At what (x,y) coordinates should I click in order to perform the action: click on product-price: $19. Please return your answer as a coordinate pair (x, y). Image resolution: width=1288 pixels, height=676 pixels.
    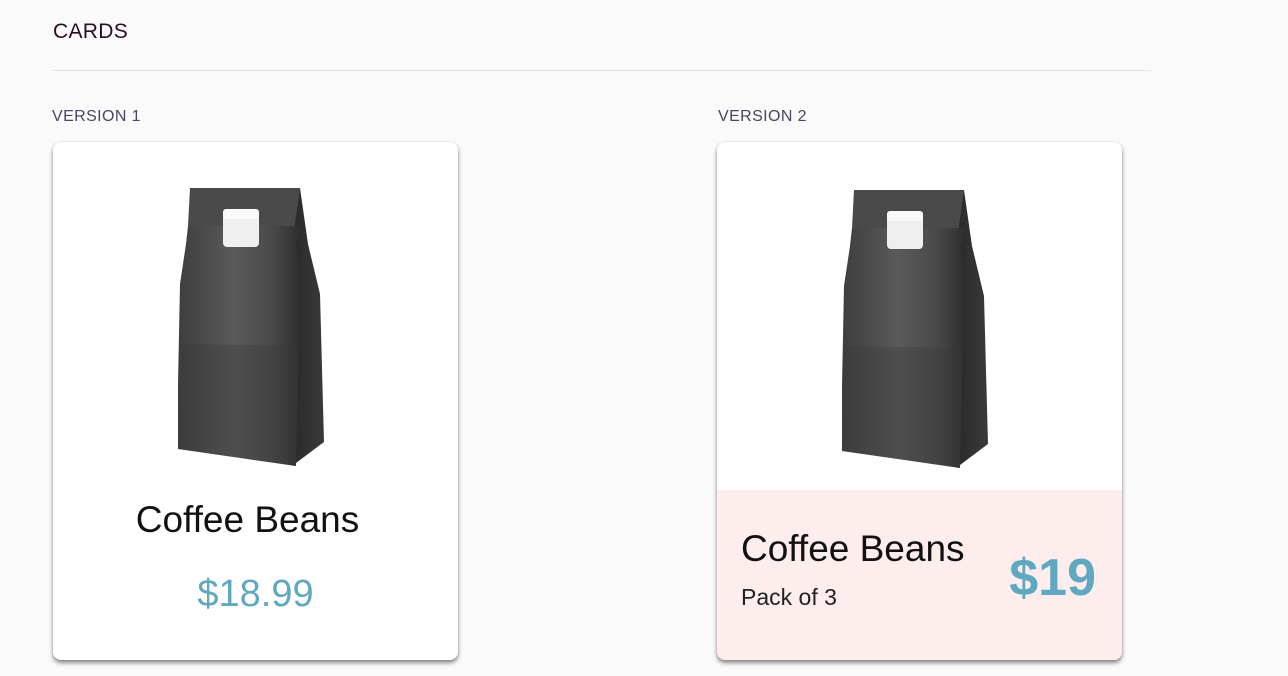
    Looking at the image, I should click on (1052, 578).